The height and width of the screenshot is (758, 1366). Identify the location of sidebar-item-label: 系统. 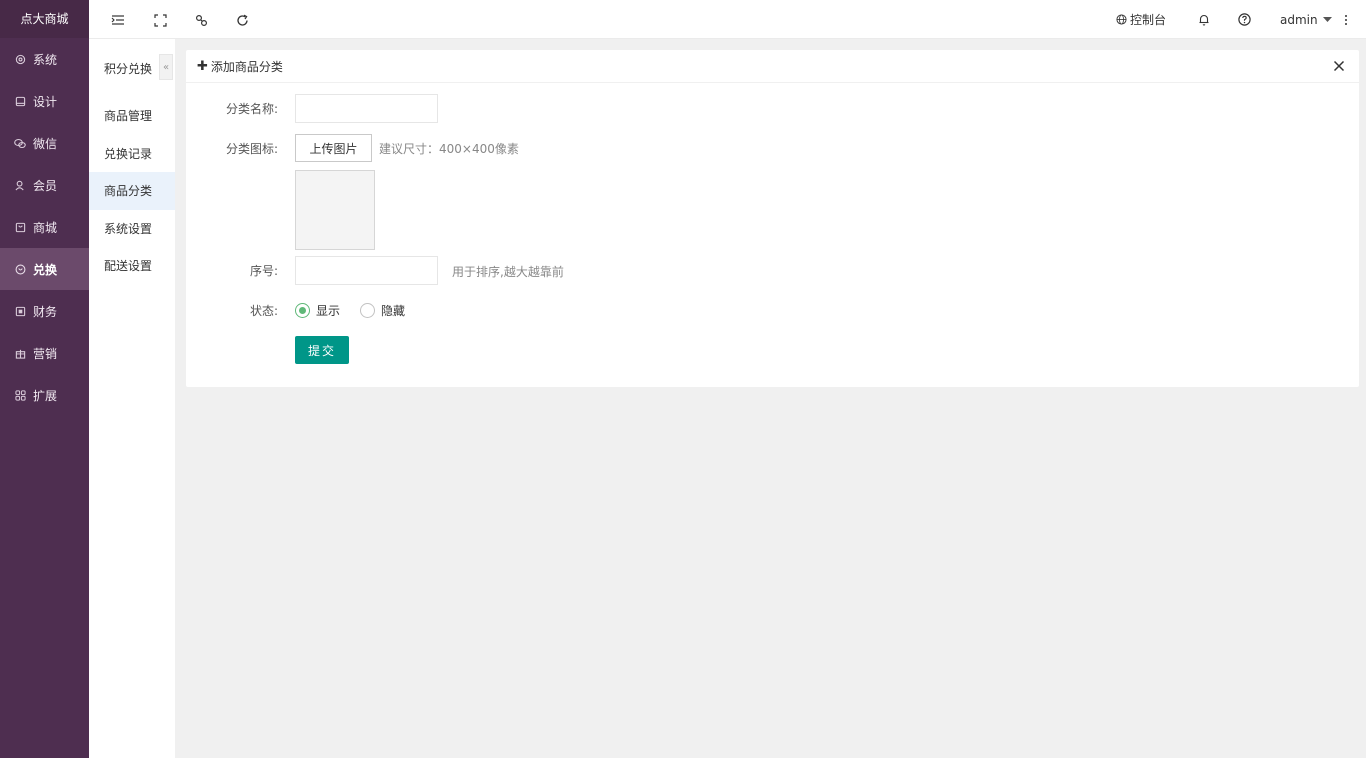
(45, 59).